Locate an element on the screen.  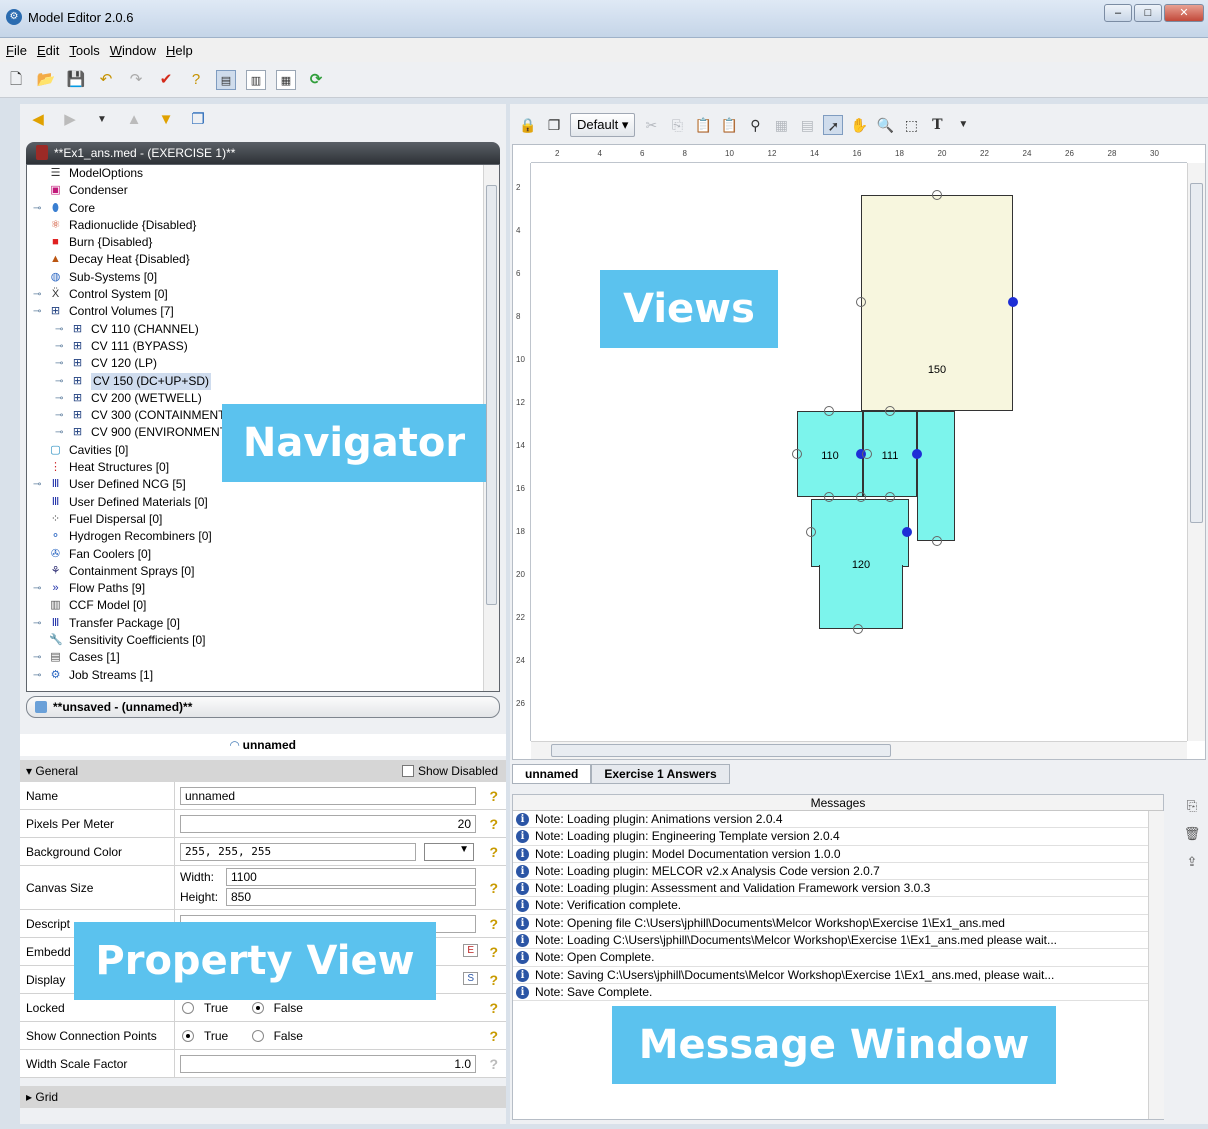
text-tool-icon: T is located at coordinates (937, 125).